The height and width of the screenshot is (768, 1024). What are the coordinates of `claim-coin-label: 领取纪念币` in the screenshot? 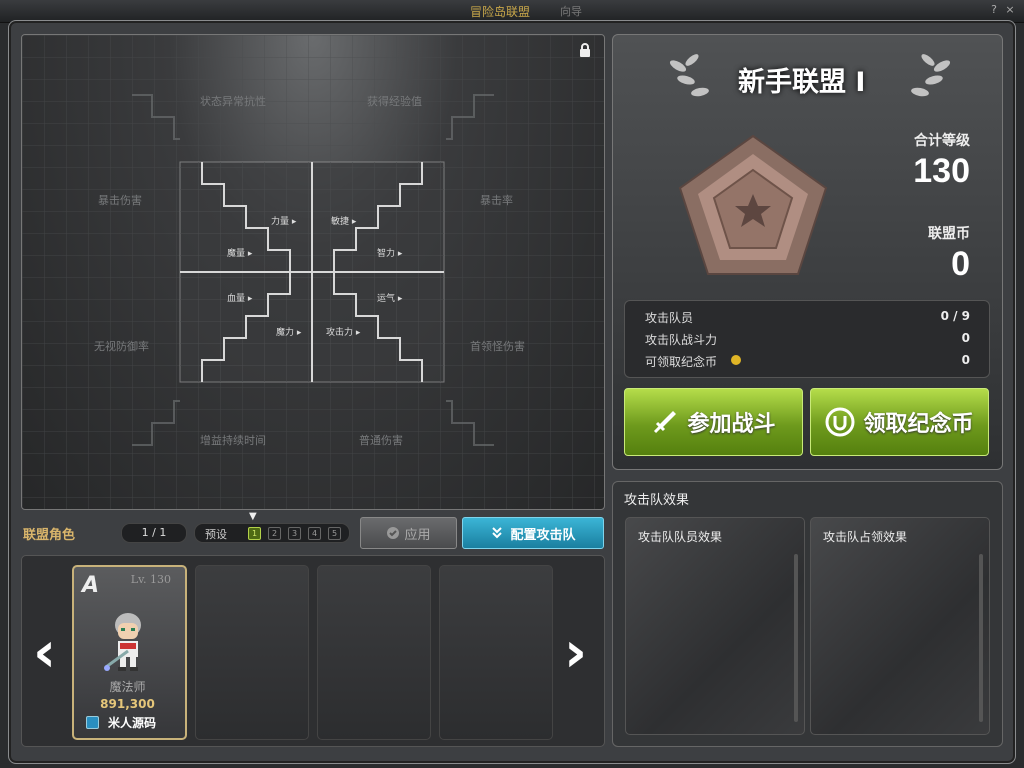 It's located at (918, 424).